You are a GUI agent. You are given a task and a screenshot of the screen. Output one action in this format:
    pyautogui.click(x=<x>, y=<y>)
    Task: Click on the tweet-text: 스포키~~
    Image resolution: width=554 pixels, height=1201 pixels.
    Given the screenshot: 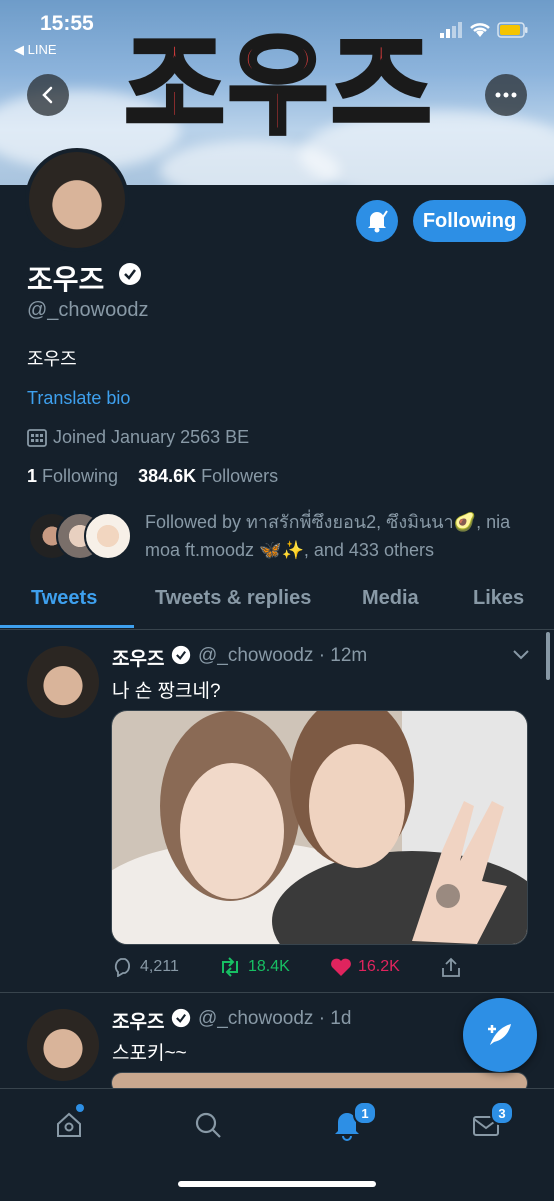 What is the action you would take?
    pyautogui.click(x=149, y=1053)
    